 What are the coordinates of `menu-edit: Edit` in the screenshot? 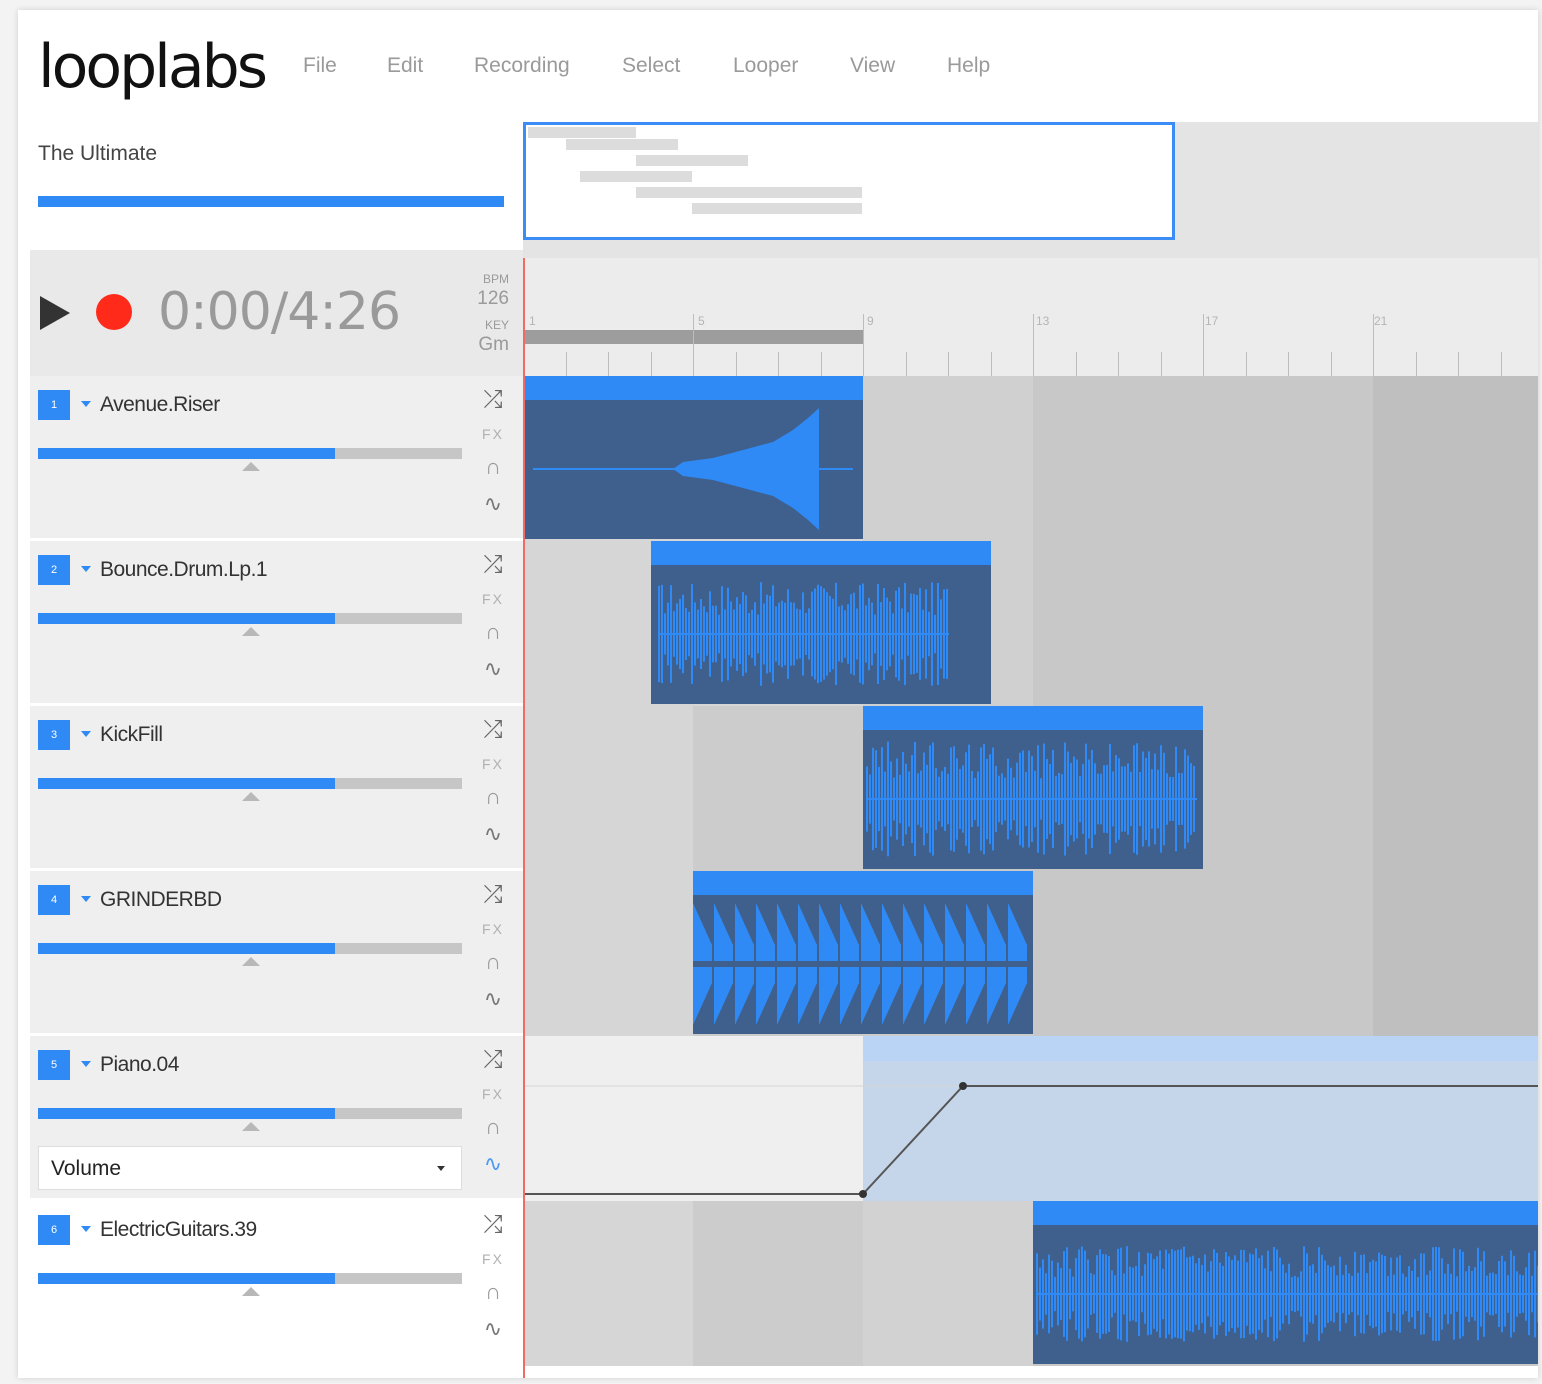 It's located at (405, 66).